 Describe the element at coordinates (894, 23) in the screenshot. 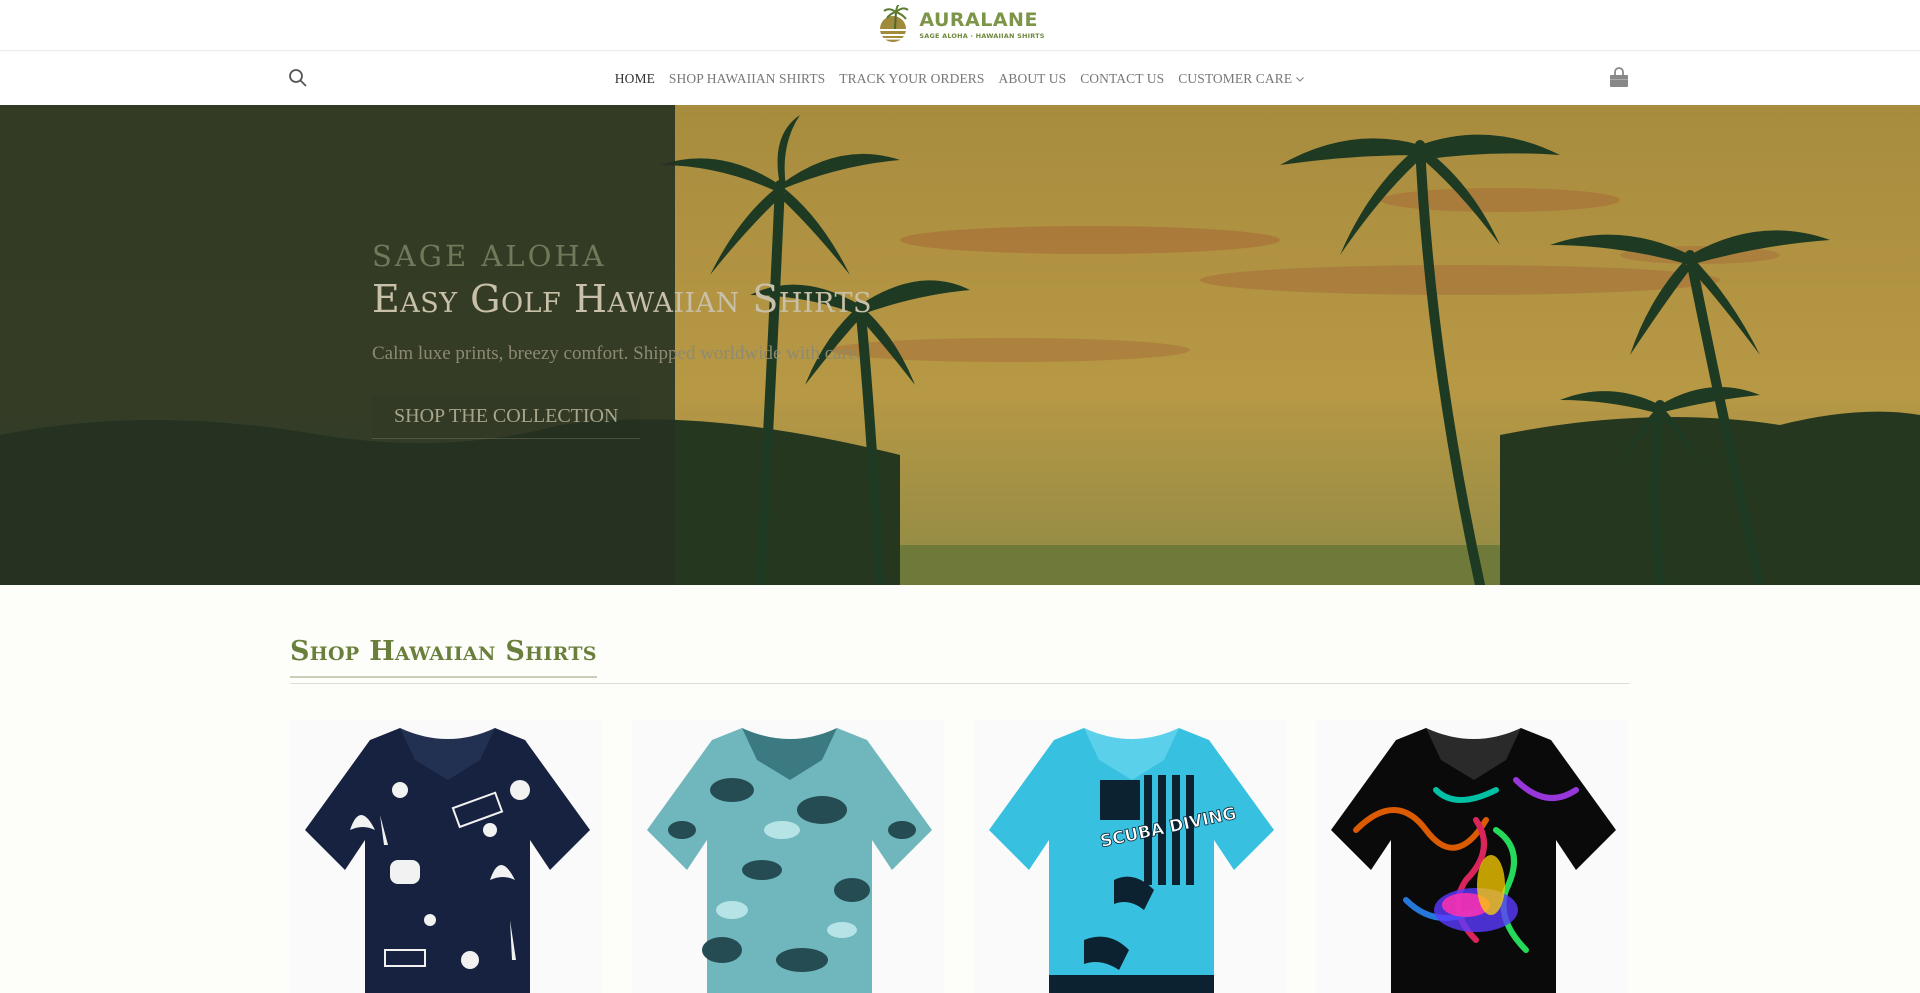

I see `logo-emblem-icon` at that location.